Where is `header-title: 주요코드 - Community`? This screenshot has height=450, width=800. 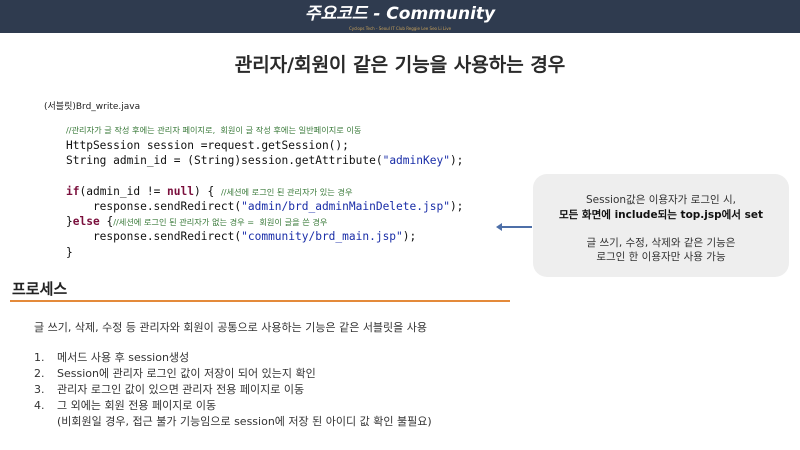 header-title: 주요코드 - Community is located at coordinates (400, 14).